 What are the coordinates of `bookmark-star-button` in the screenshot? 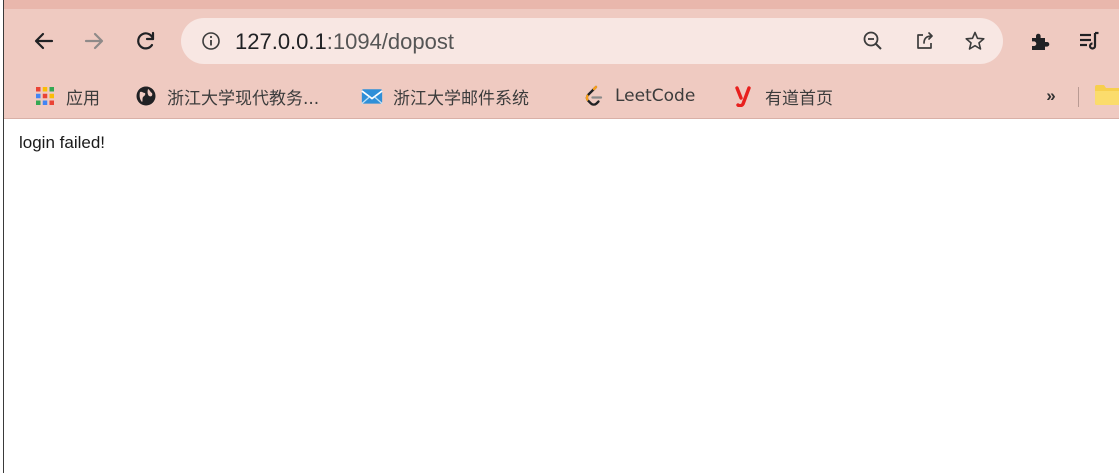 It's located at (975, 41).